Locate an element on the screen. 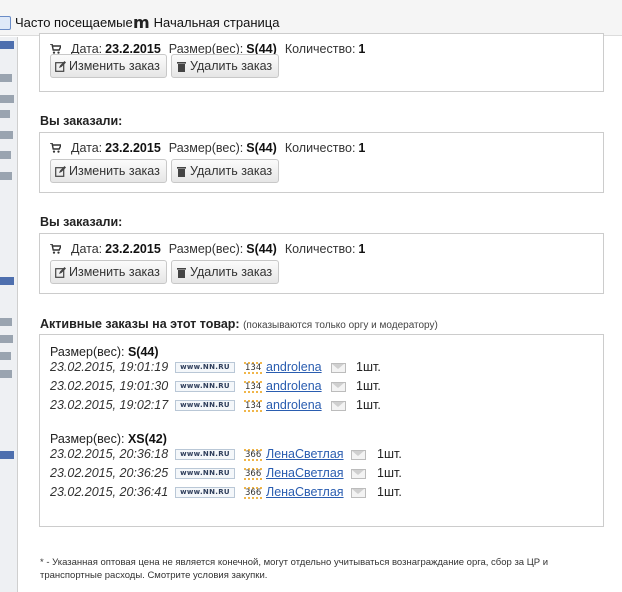  order-timestamp: 23.02.2015, 19:01:19 is located at coordinates (109, 367).